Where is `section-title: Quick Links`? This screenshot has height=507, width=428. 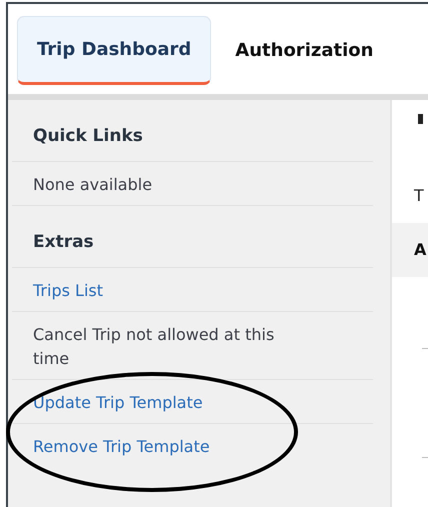 section-title: Quick Links is located at coordinates (88, 136).